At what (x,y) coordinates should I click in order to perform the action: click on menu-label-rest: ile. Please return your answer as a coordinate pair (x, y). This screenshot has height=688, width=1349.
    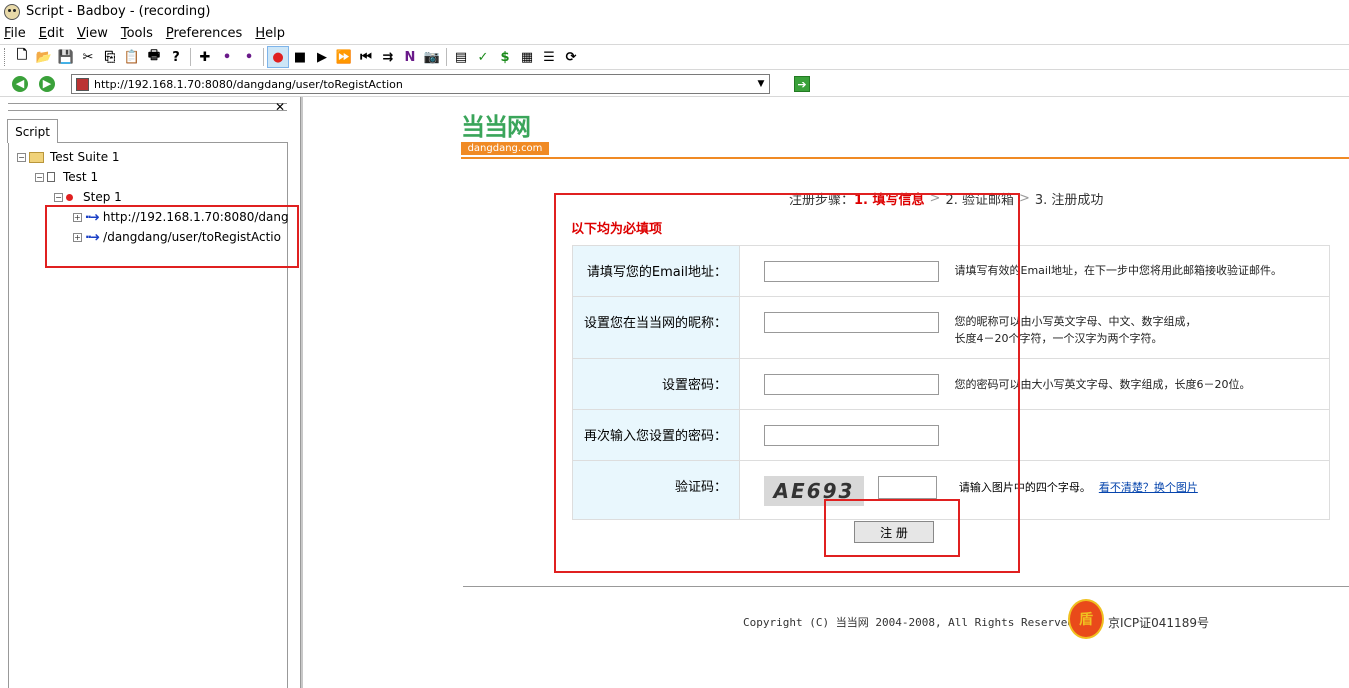
    Looking at the image, I should click on (18, 33).